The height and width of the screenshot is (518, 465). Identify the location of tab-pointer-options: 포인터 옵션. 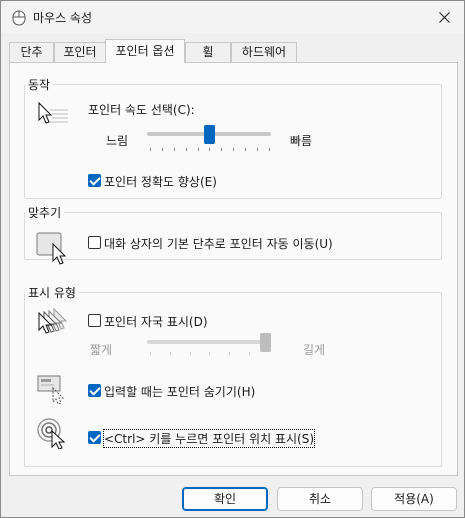
(145, 51).